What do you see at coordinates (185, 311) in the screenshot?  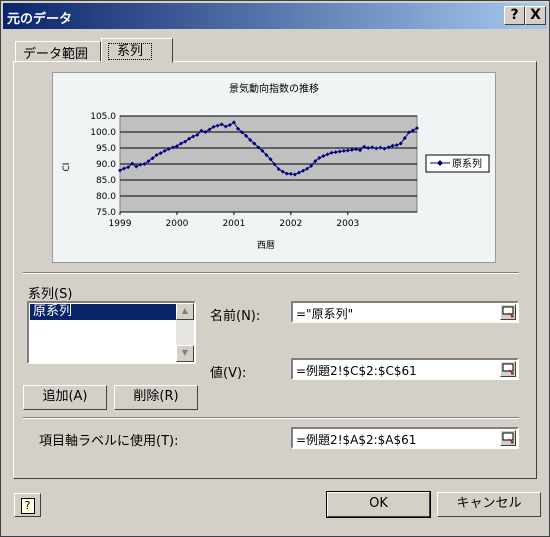 I see `scroll-up-icon: ▲` at bounding box center [185, 311].